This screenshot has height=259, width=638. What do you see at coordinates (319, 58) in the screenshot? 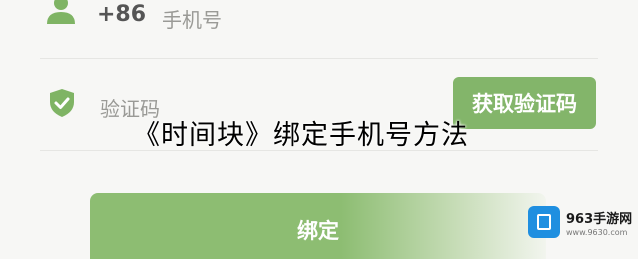
I see `divider` at bounding box center [319, 58].